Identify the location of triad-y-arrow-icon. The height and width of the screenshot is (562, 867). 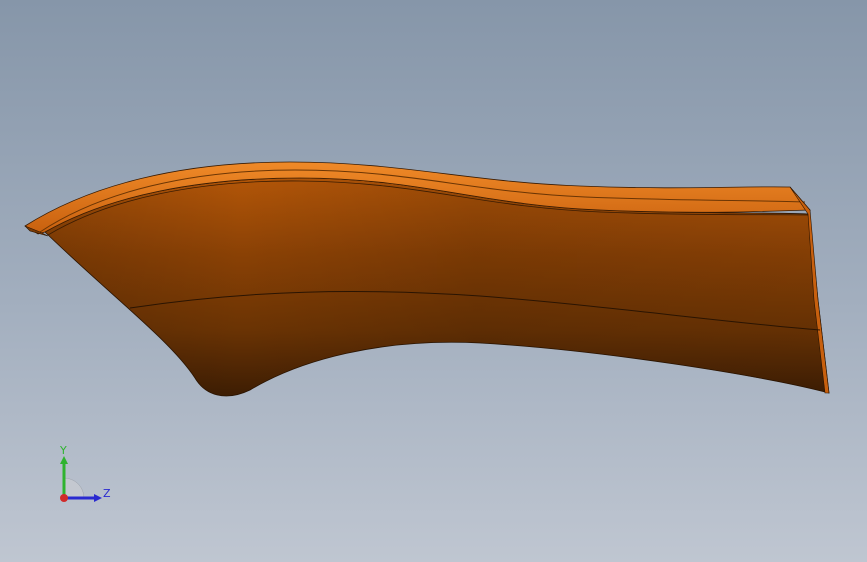
(64, 460).